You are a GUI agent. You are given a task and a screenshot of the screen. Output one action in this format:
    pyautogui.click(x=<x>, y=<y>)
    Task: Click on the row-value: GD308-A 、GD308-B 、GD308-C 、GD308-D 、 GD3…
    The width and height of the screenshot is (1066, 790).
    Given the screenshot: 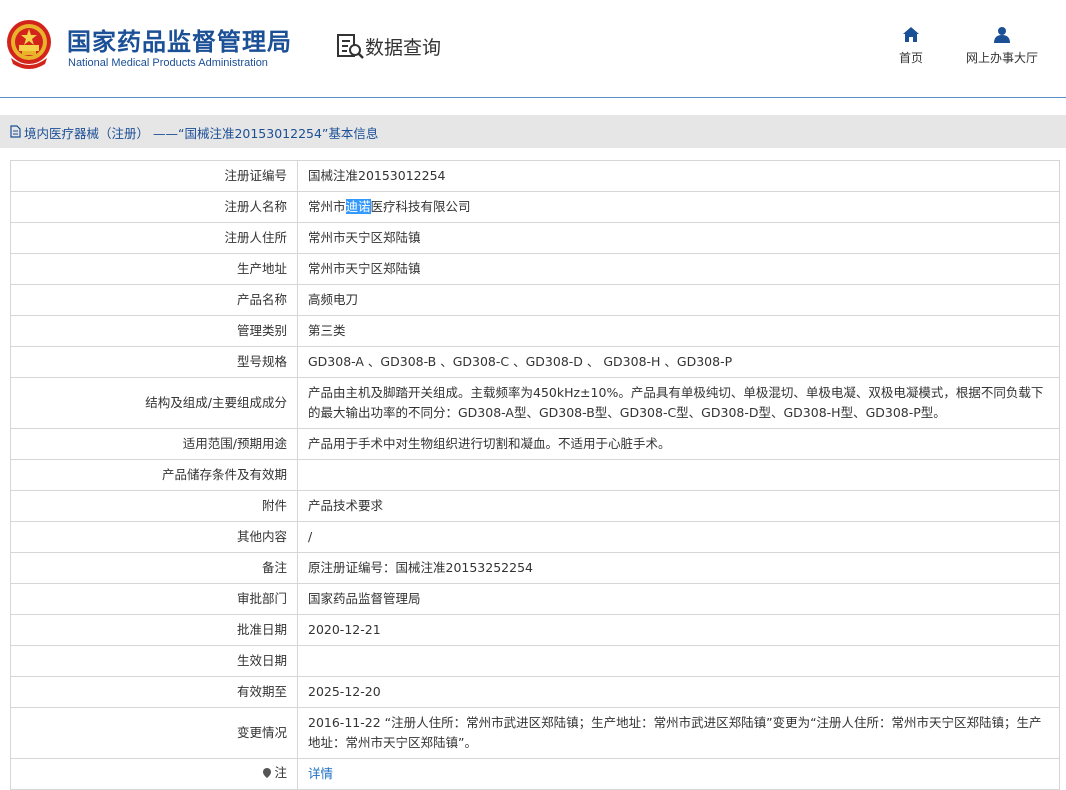 What is the action you would take?
    pyautogui.click(x=678, y=362)
    